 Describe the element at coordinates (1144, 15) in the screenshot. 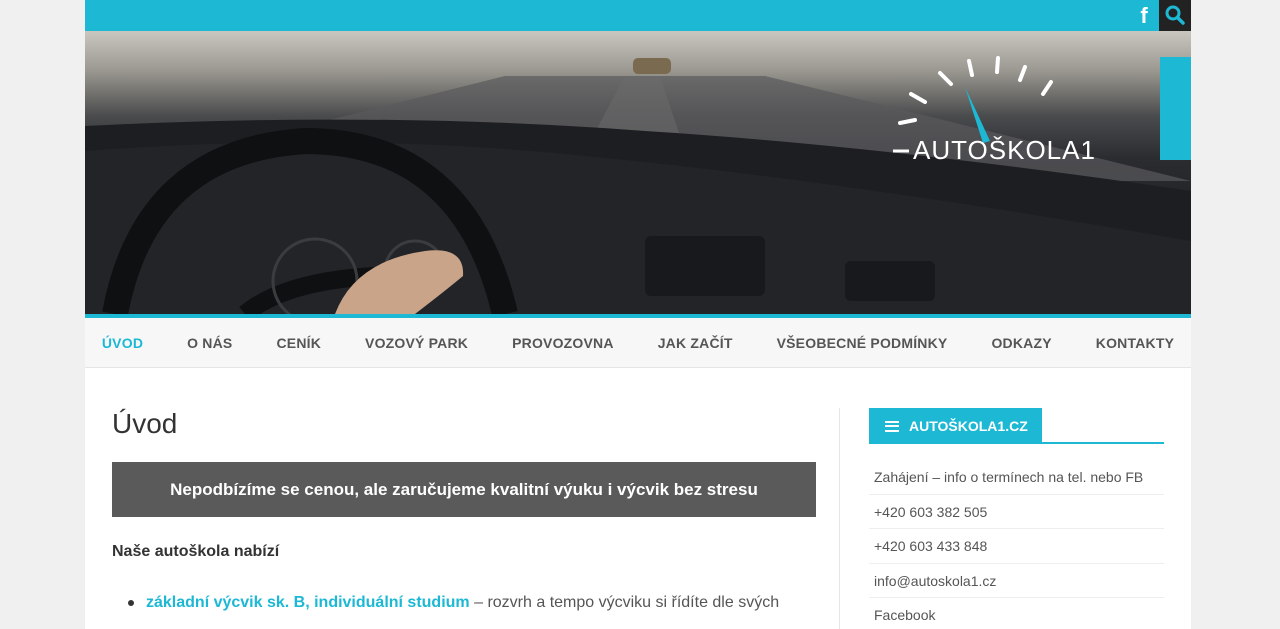

I see `facebook-icon: f` at that location.